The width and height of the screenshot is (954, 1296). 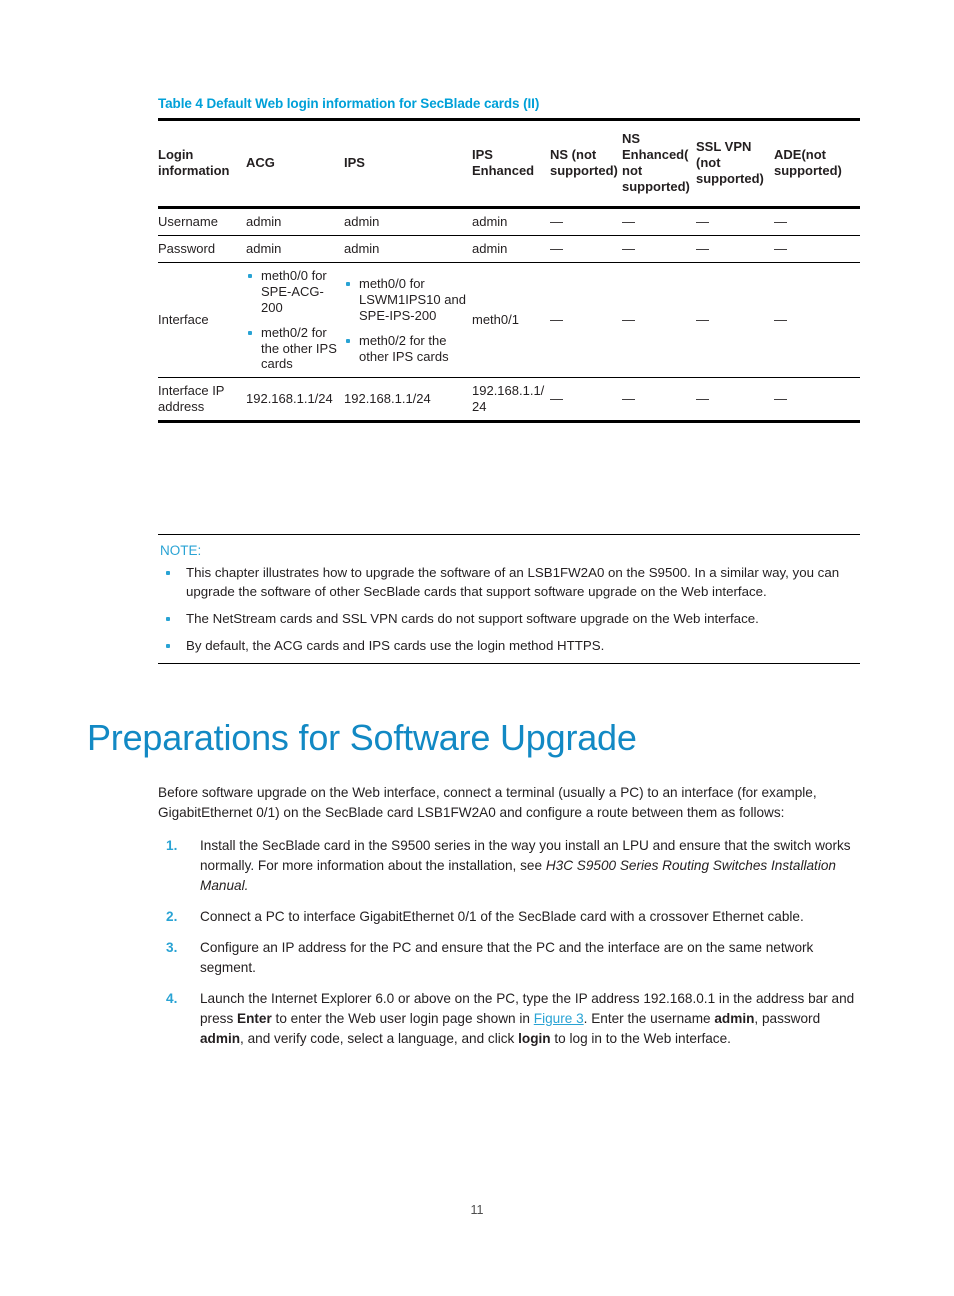 I want to click on column-header-acg: ACG, so click(x=260, y=162).